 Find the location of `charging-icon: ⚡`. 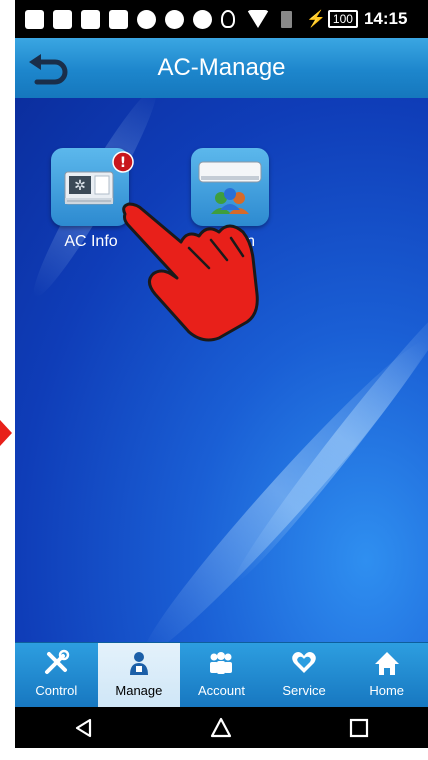

charging-icon: ⚡ is located at coordinates (316, 19).